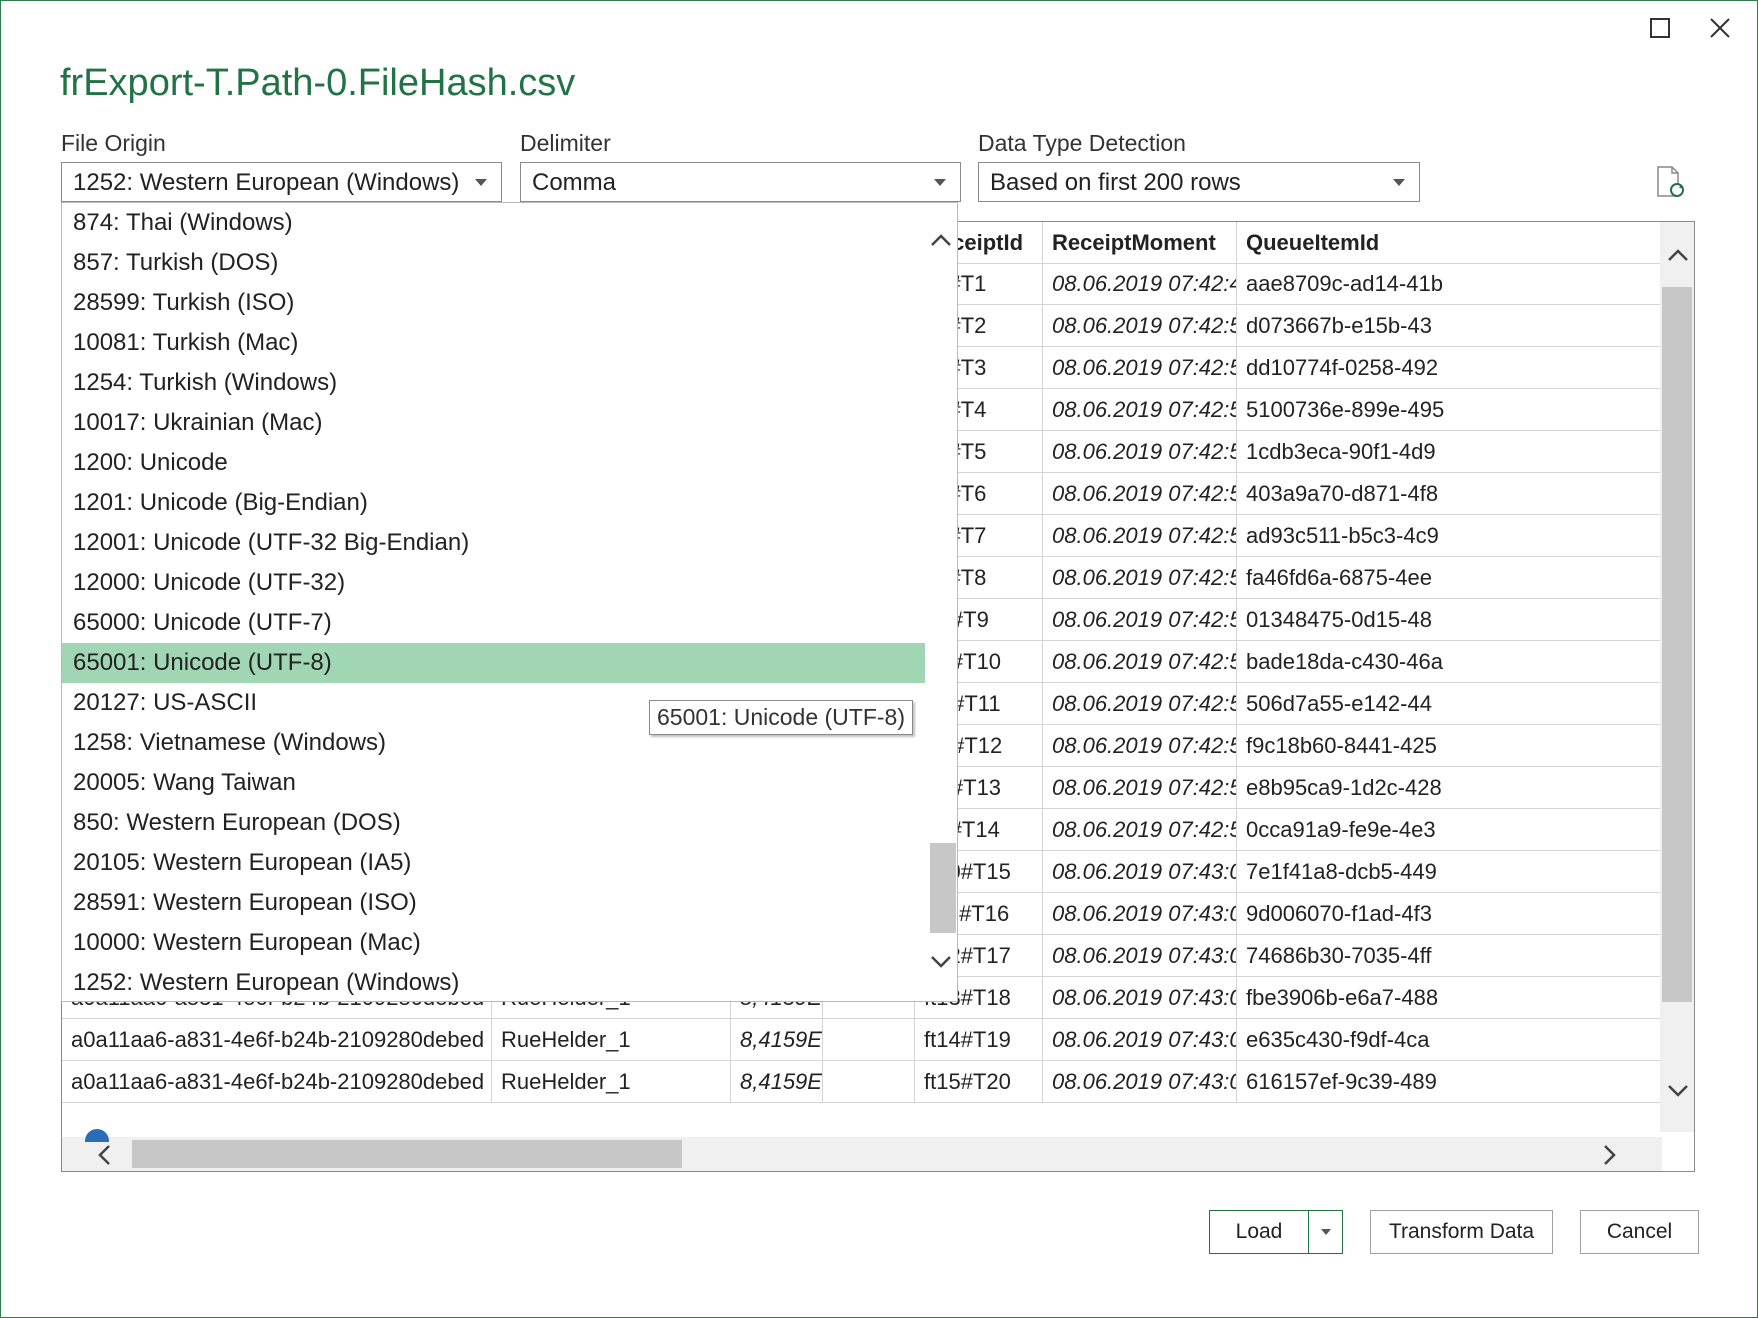 Image resolution: width=1758 pixels, height=1318 pixels. I want to click on table-cell: 616157ef-9c39-489, so click(1449, 1082).